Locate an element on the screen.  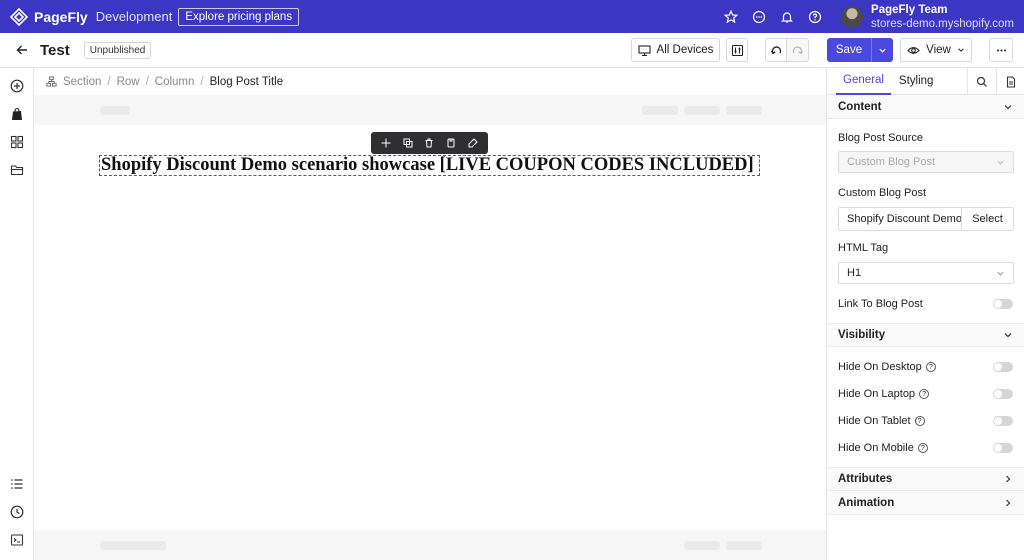
bell-icon is located at coordinates (787, 17).